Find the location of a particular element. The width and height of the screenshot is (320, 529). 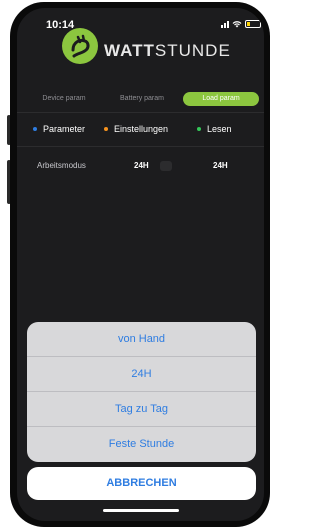

row-setting-value: 24H is located at coordinates (141, 165).